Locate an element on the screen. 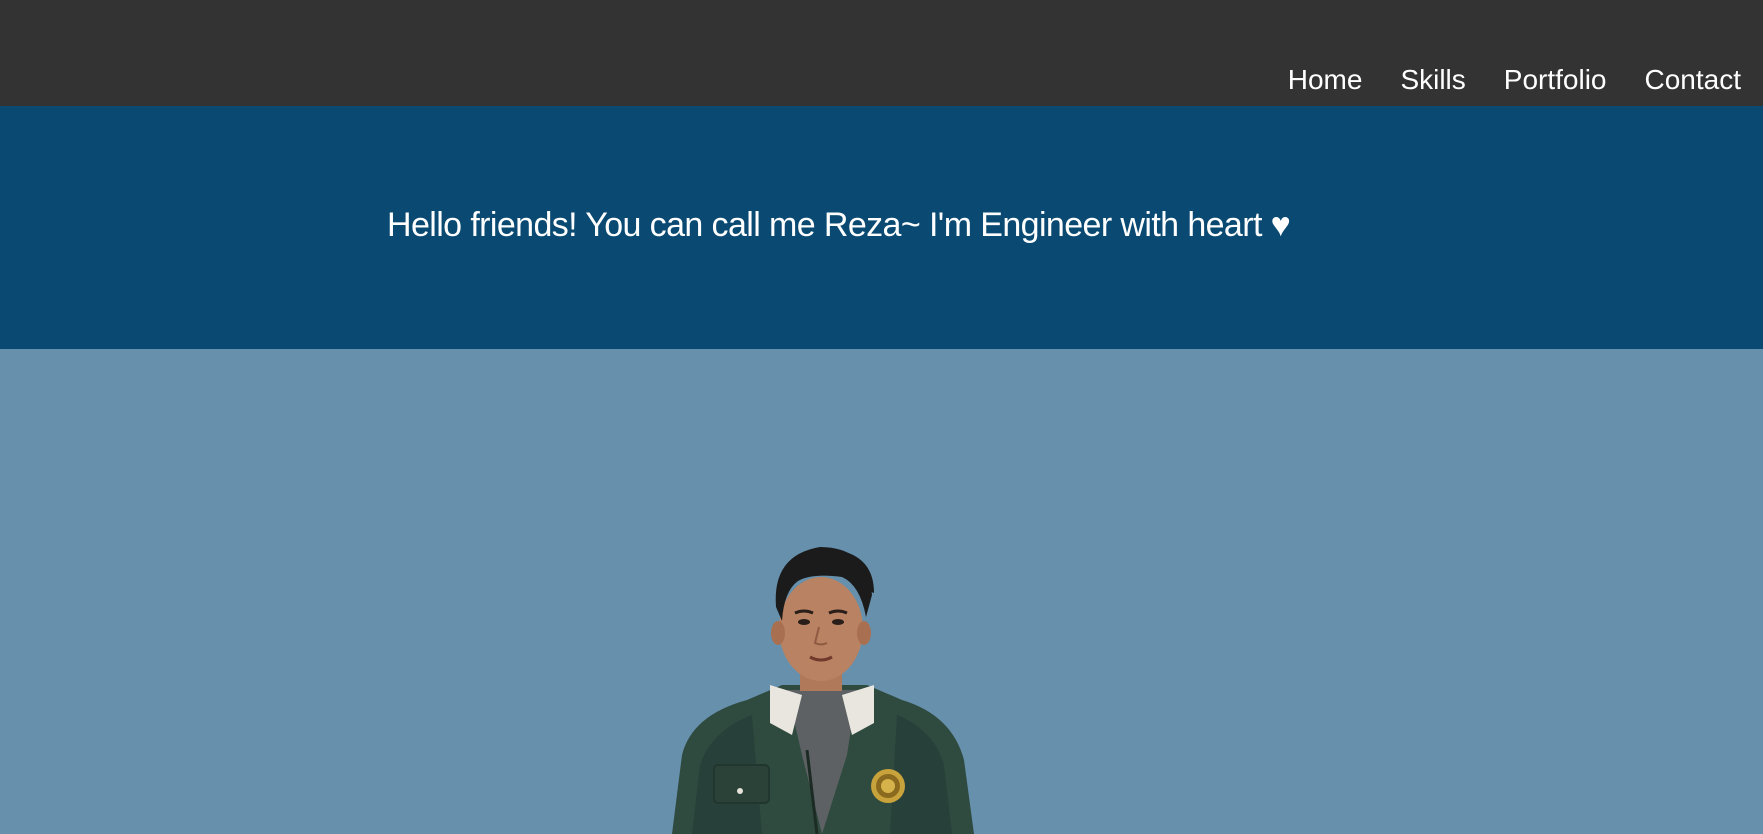  main-nav: Home Skills Portfolio Contact is located at coordinates (1495, 80).